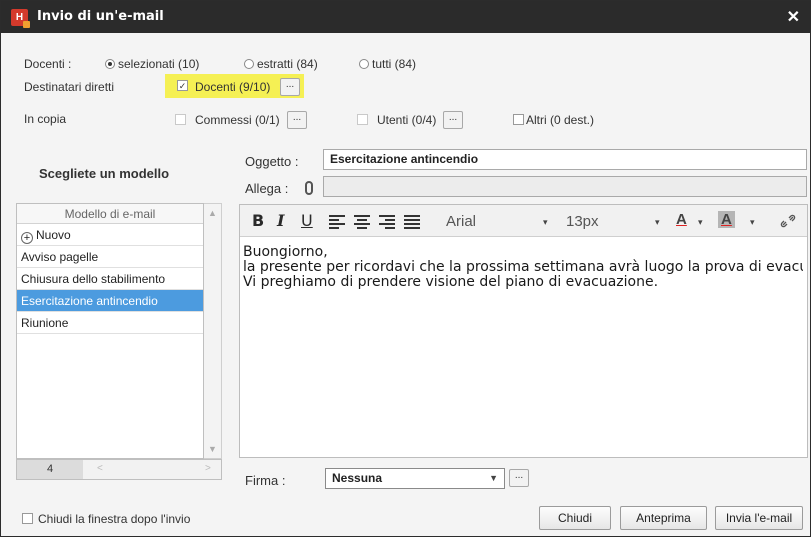 This screenshot has height=537, width=811. Describe the element at coordinates (212, 449) in the screenshot. I see `scroll-down-icon: ▼` at that location.